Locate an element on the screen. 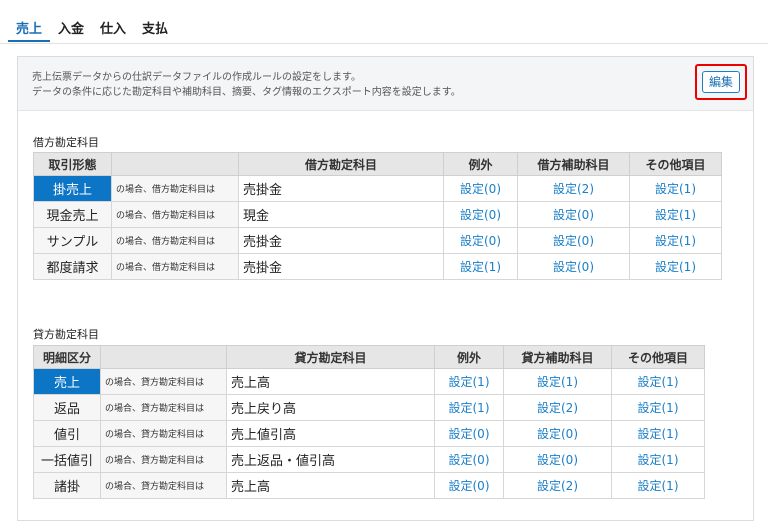  credit-row-type: 一括値引 is located at coordinates (67, 459).